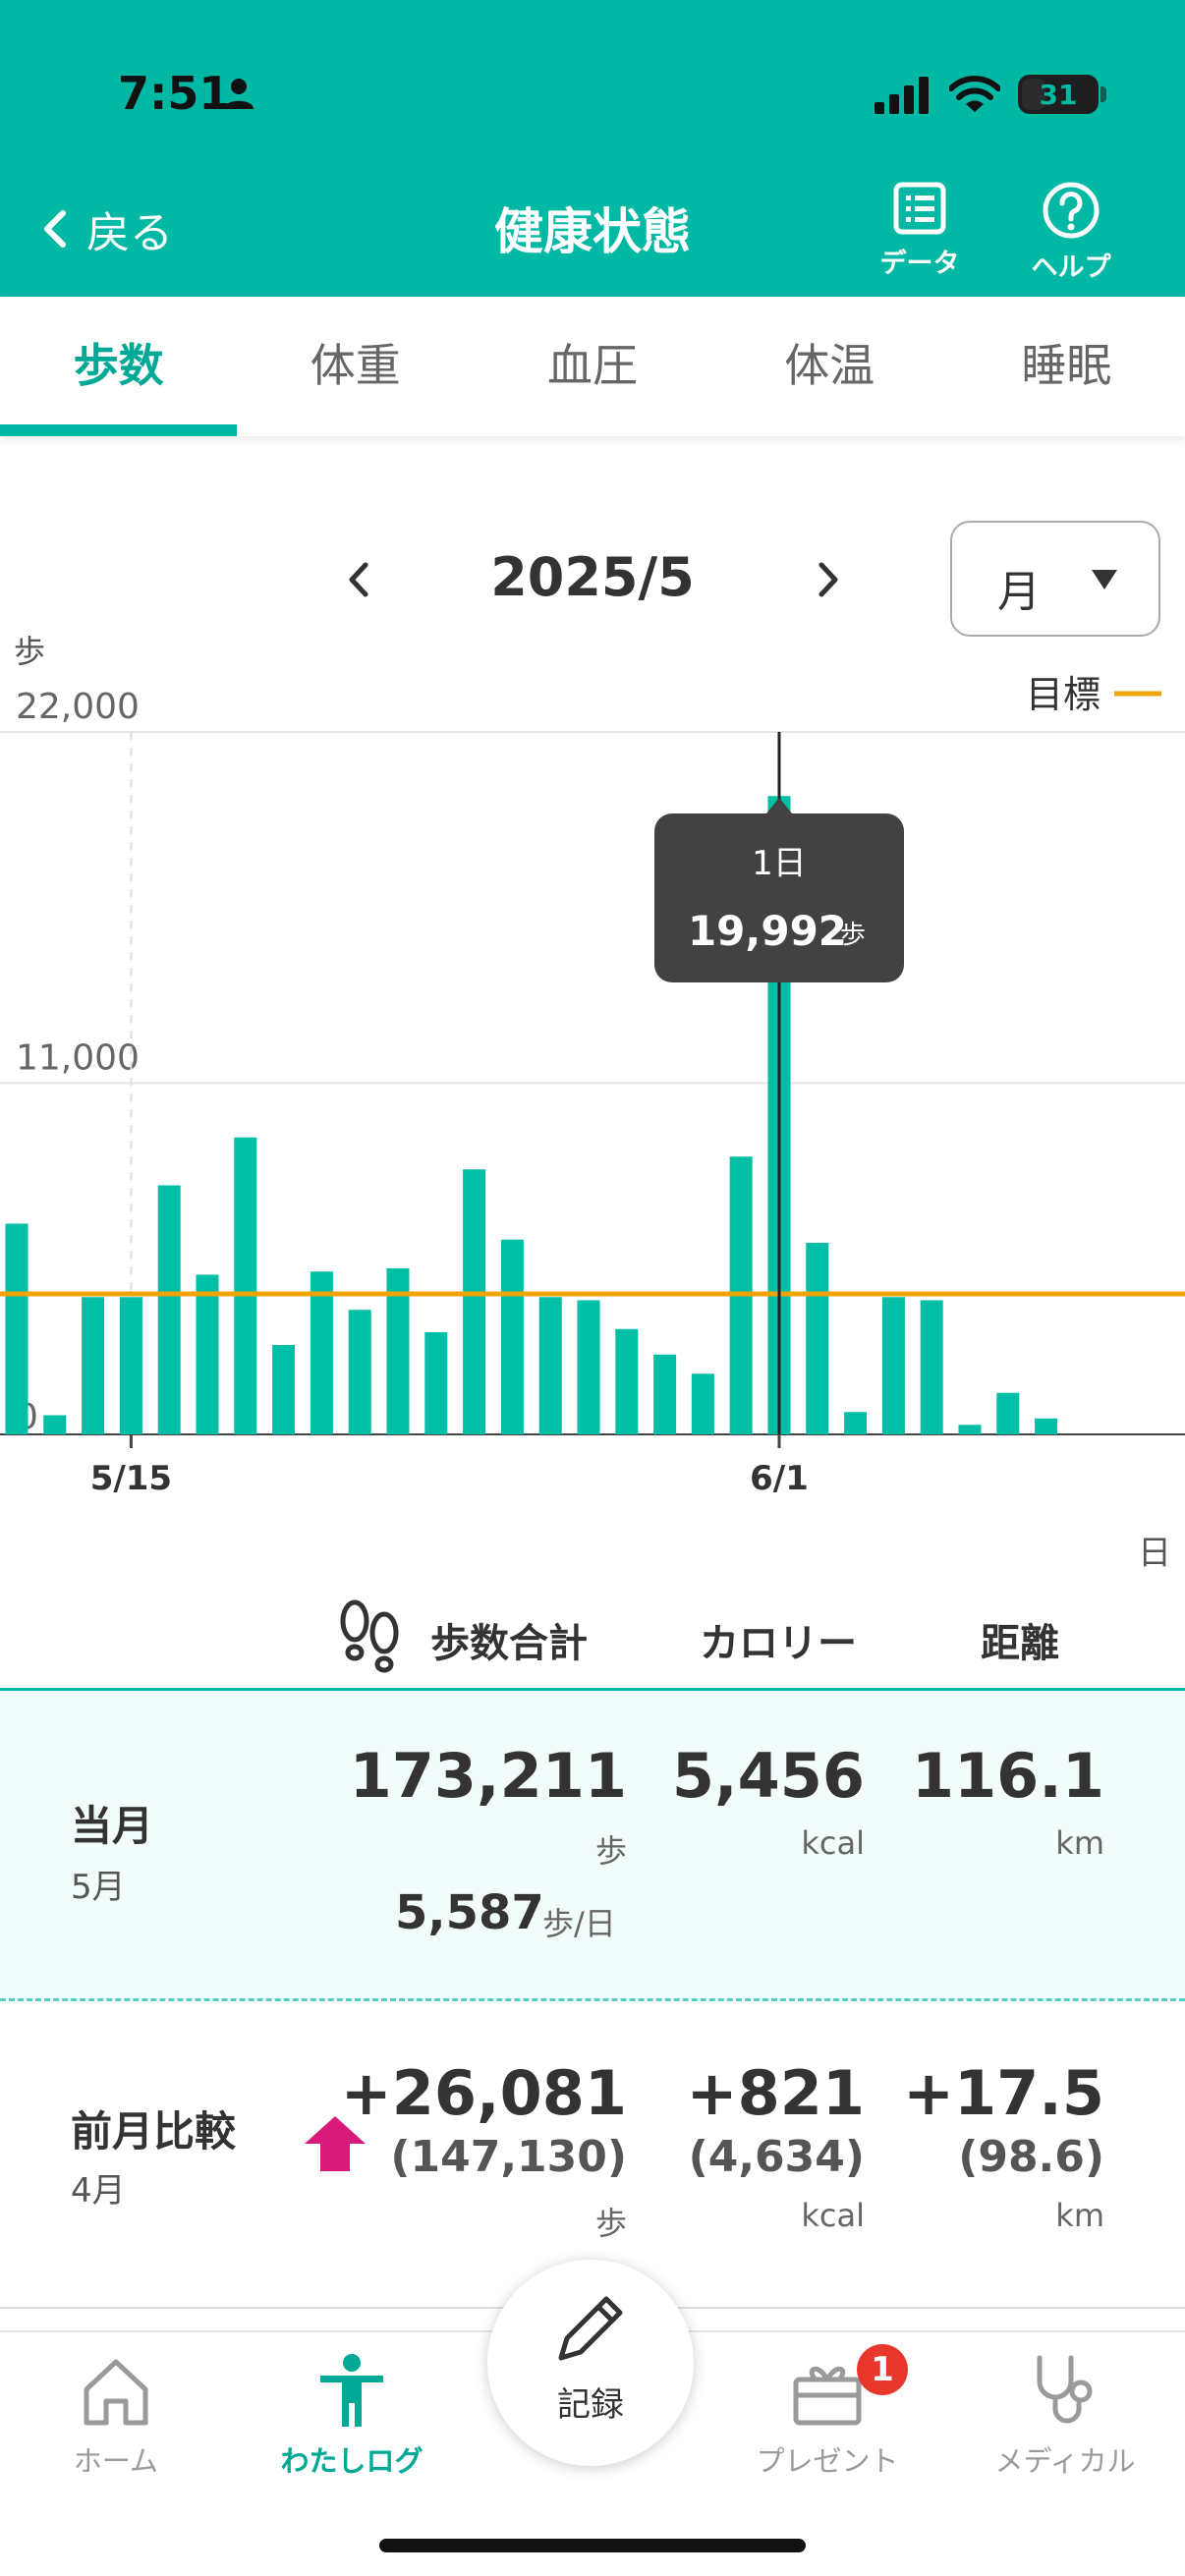 This screenshot has width=1185, height=2576. I want to click on tab-weight: 体重, so click(355, 366).